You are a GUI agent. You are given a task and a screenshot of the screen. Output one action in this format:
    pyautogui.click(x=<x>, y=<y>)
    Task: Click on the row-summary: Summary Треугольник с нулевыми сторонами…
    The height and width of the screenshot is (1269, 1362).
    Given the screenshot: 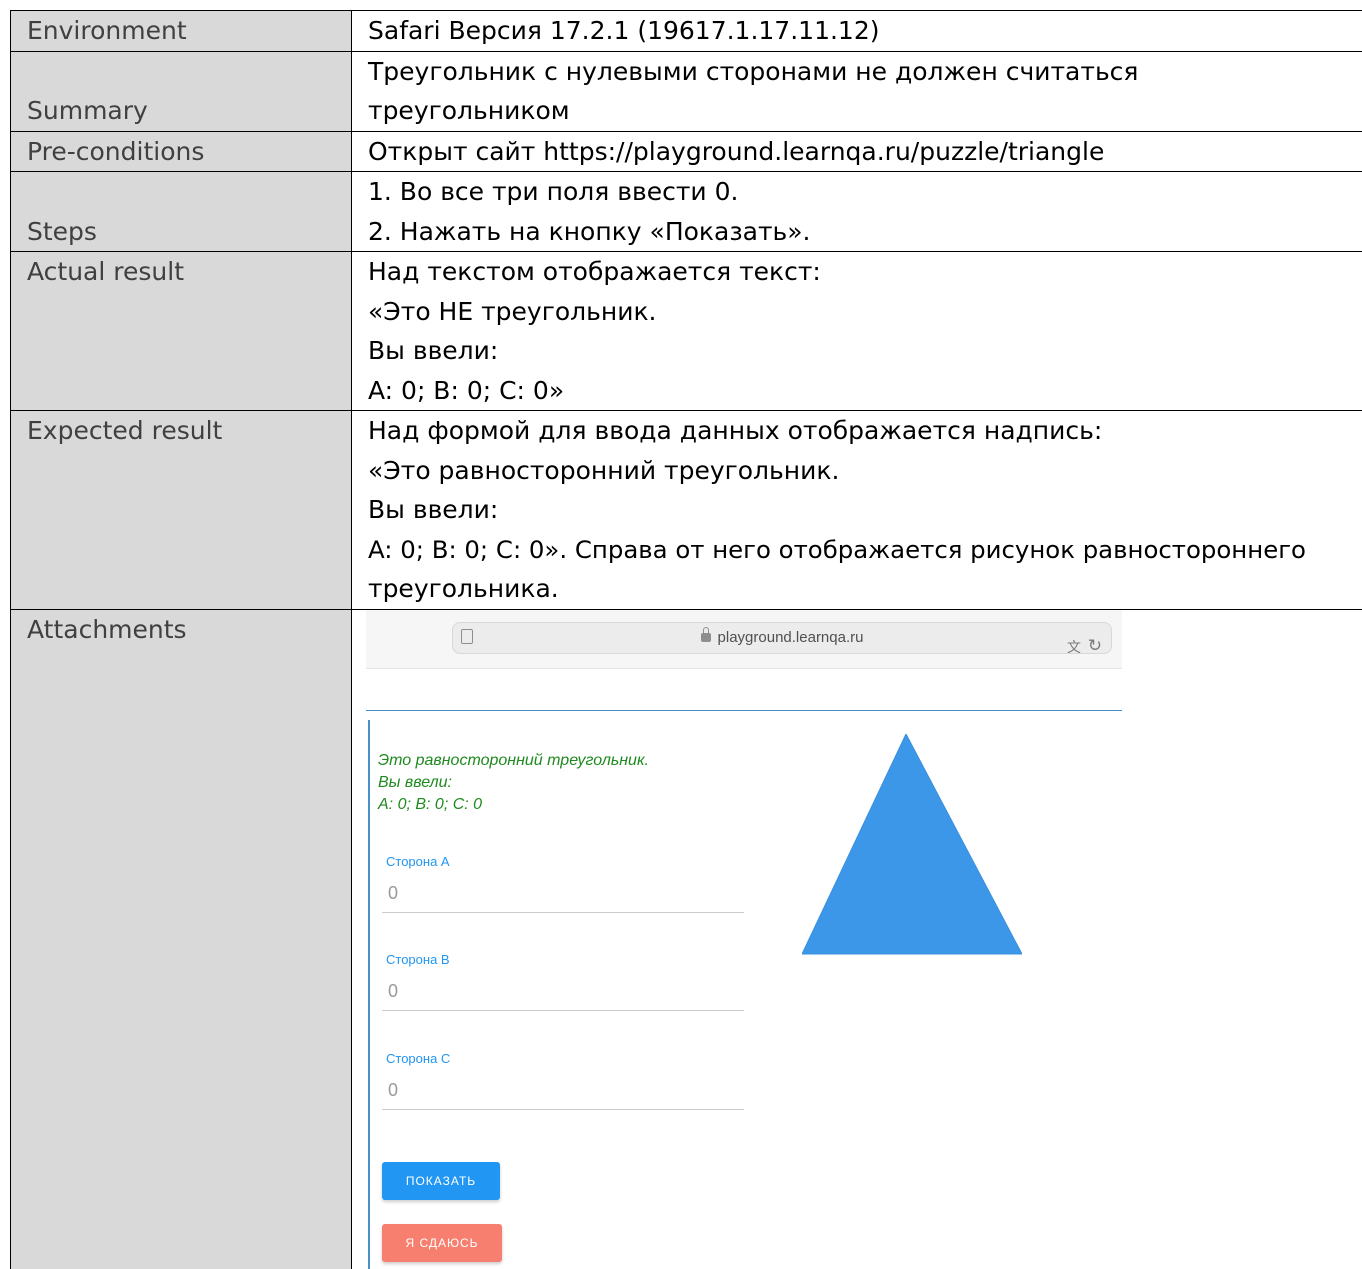 What is the action you would take?
    pyautogui.click(x=686, y=91)
    